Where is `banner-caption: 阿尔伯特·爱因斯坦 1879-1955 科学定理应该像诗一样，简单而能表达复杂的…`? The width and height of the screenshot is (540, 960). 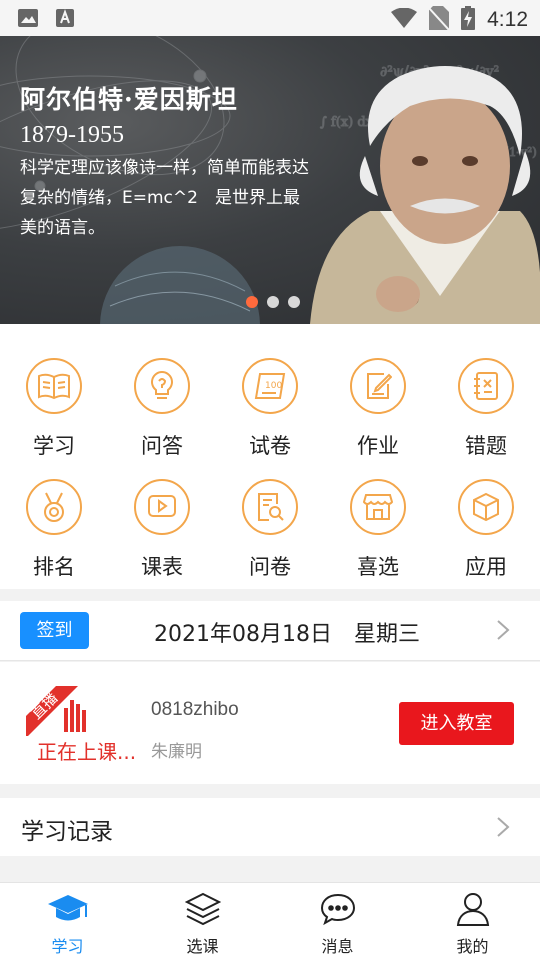
banner-caption: 阿尔伯特·爱因斯坦 1879-1955 科学定理应该像诗一样，简单而能表达复杂的… is located at coordinates (166, 161).